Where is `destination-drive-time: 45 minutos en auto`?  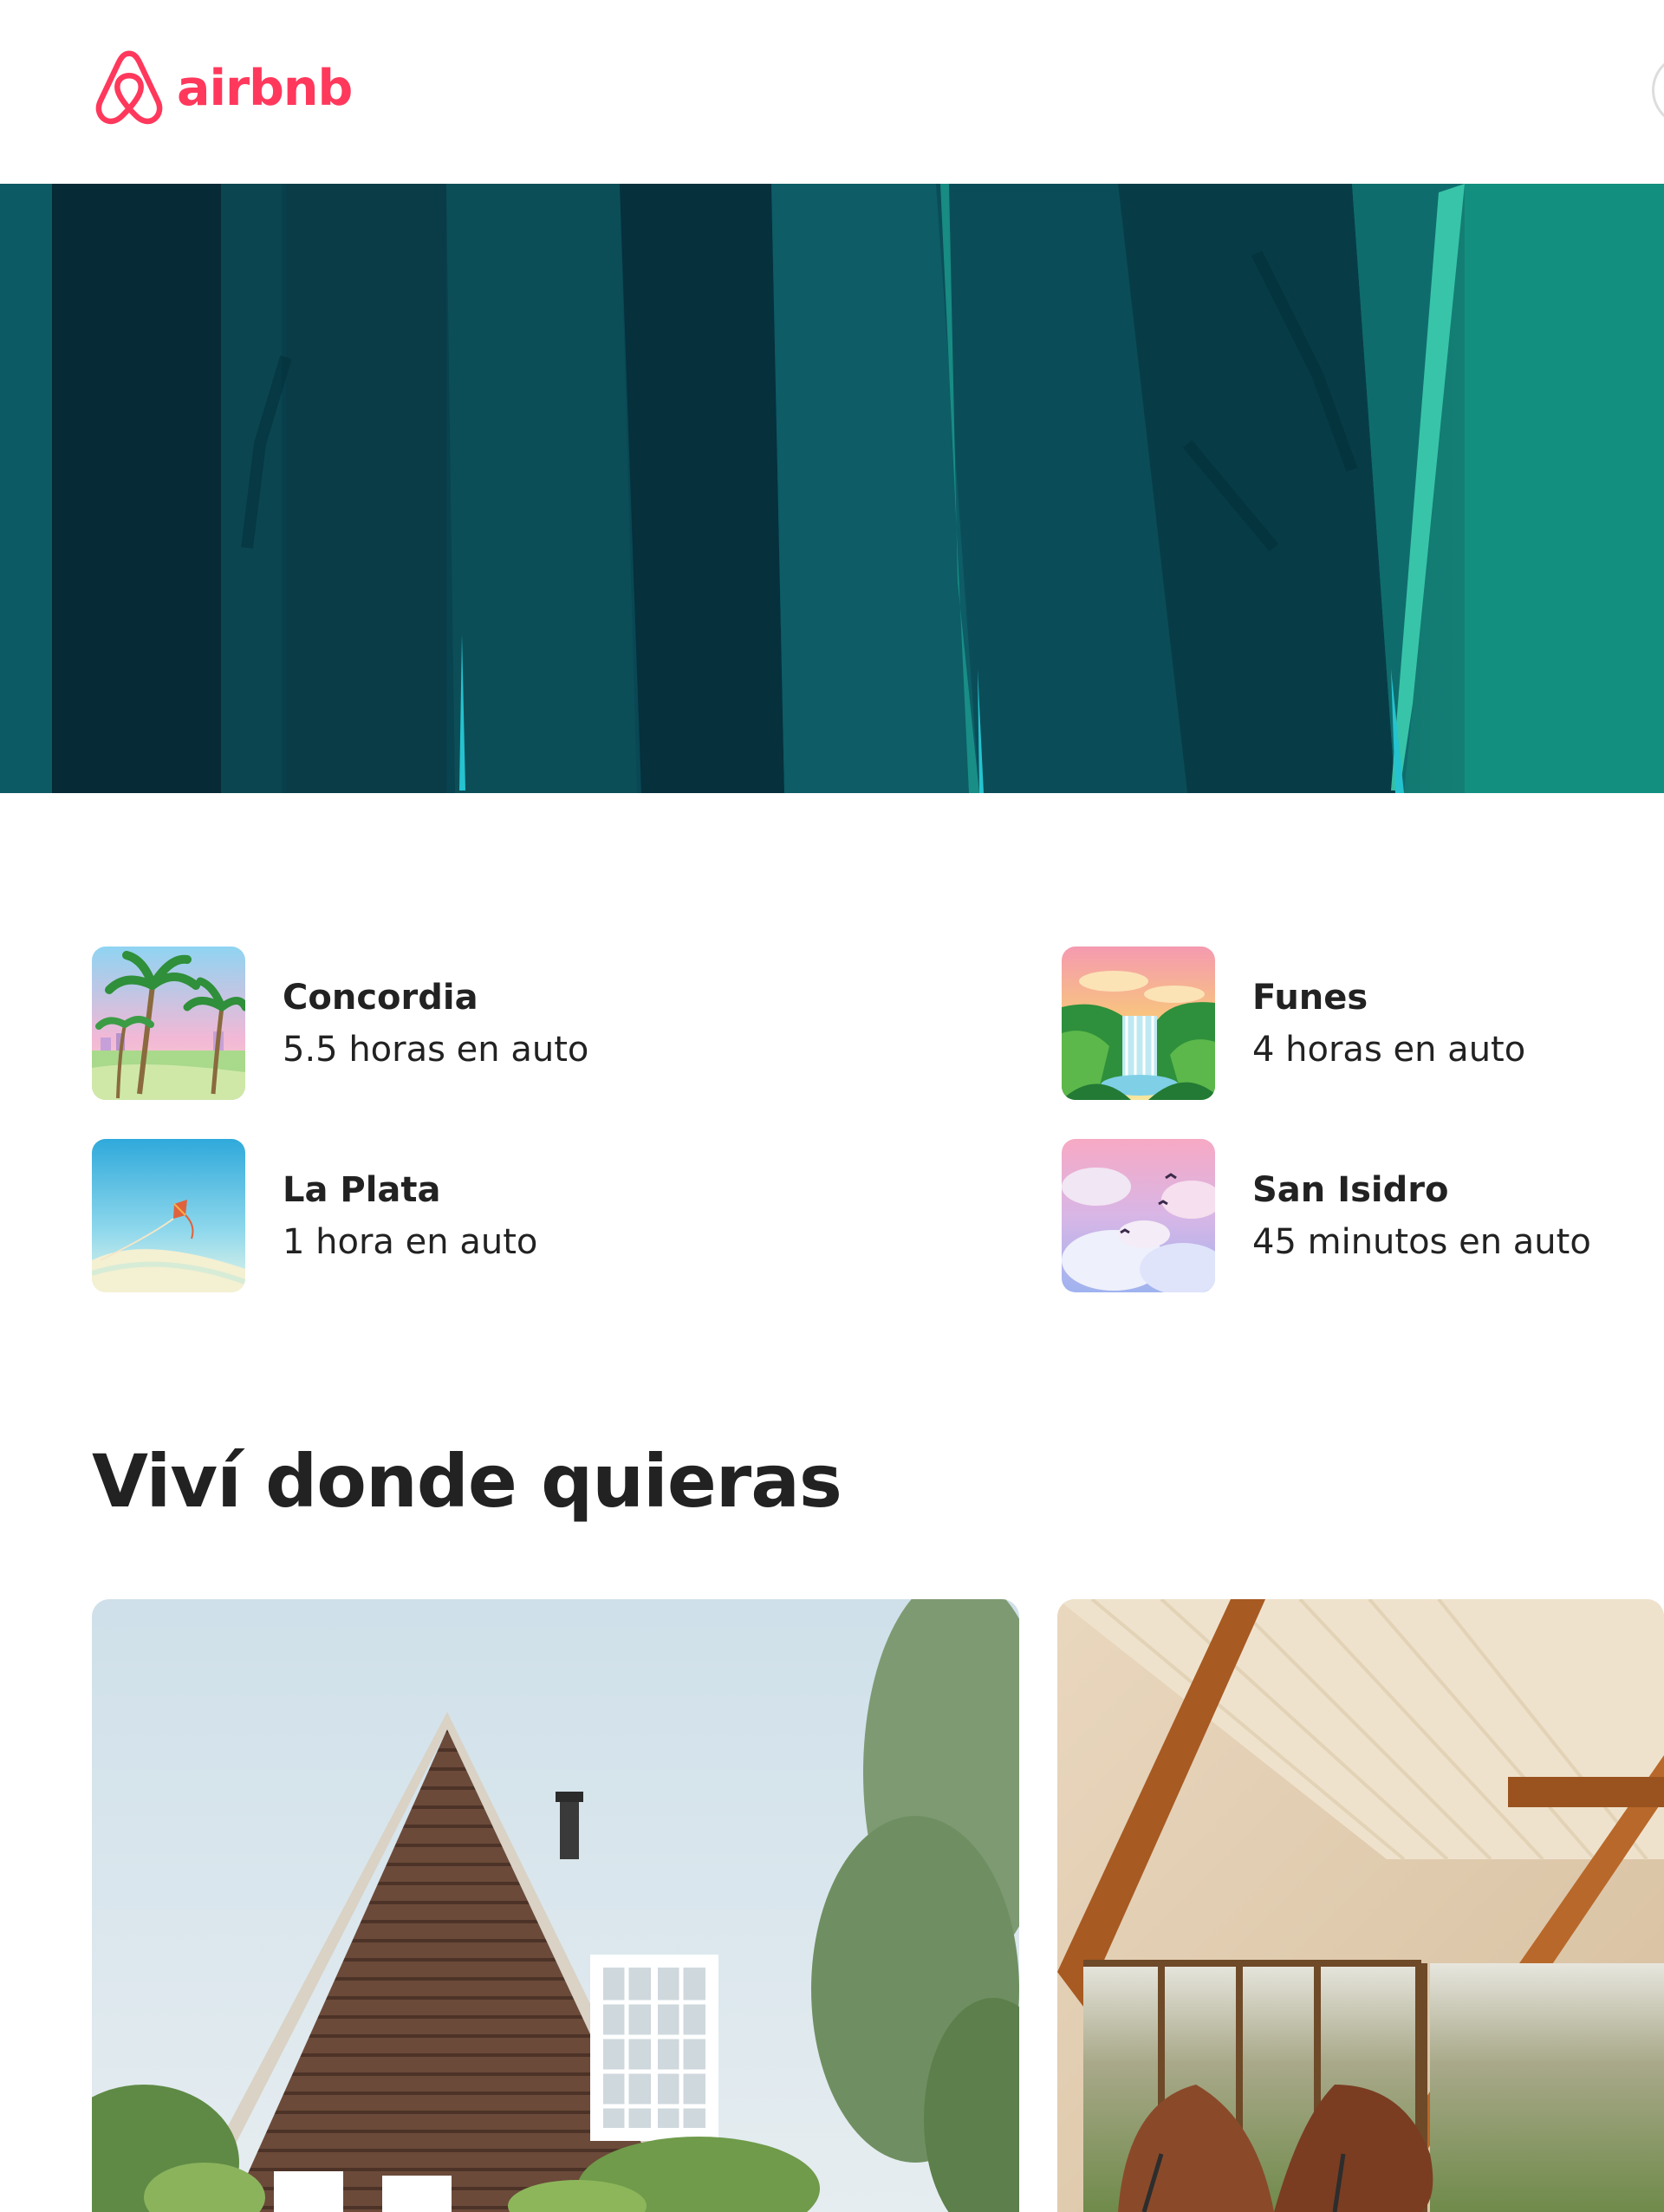 destination-drive-time: 45 minutos en auto is located at coordinates (1421, 1241).